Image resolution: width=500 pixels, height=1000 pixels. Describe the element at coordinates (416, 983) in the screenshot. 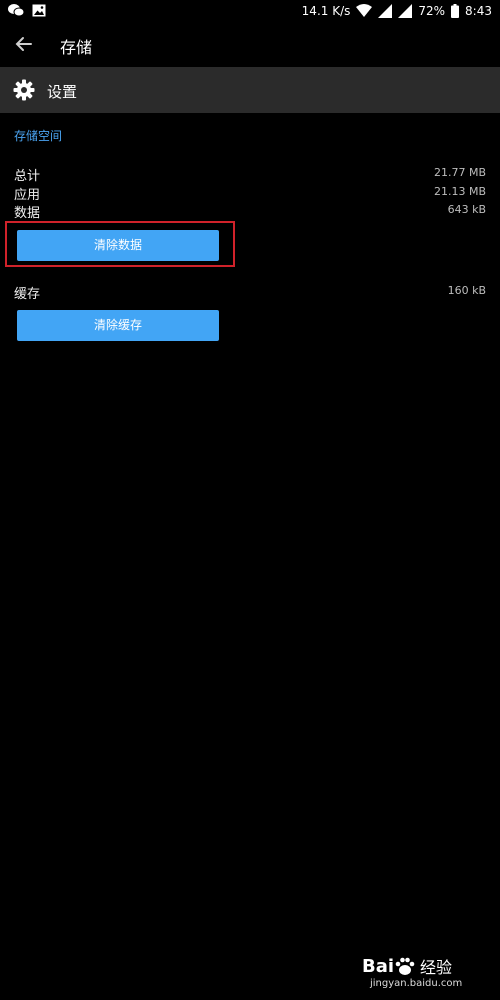

I see `watermark-url: jingyan.baidu.com` at that location.